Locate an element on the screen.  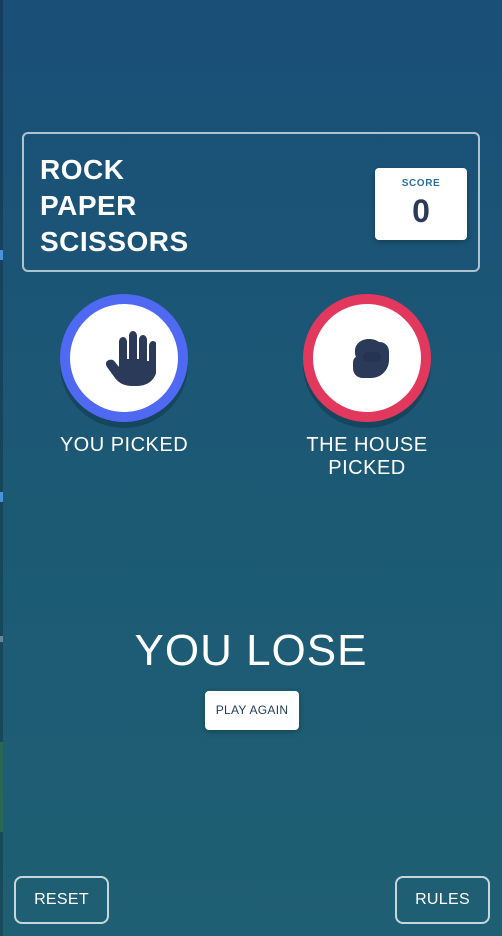
player-choice-token is located at coordinates (124, 358).